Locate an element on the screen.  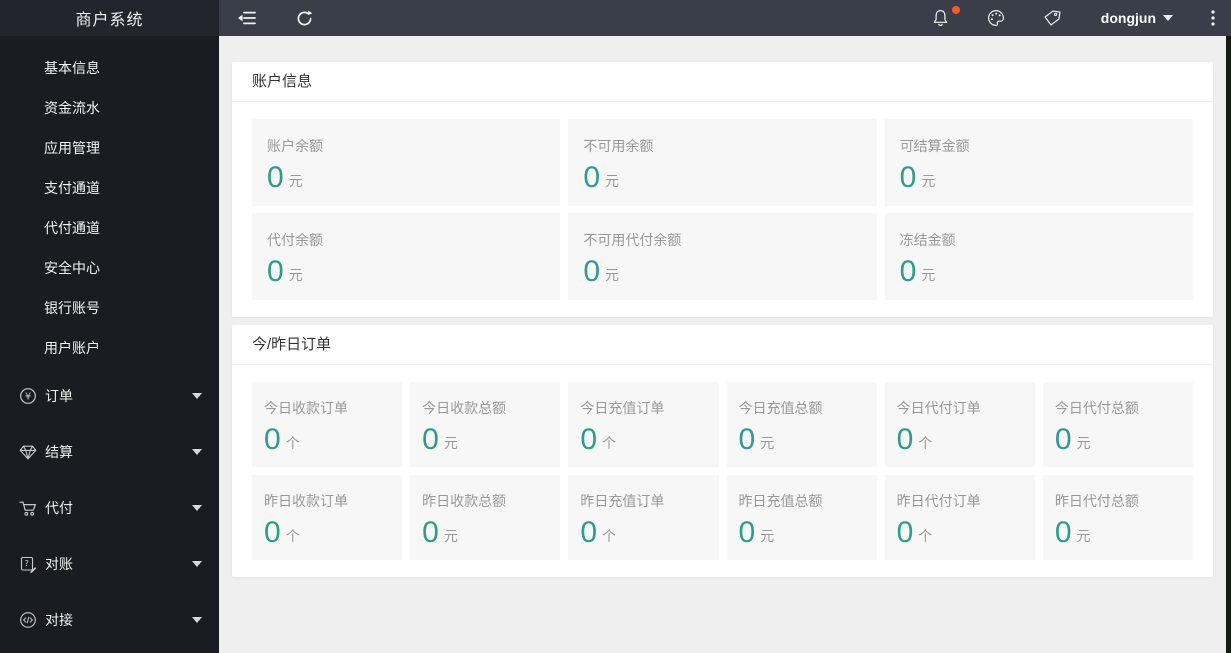
sidebar-group-label: 结算 is located at coordinates (59, 452).